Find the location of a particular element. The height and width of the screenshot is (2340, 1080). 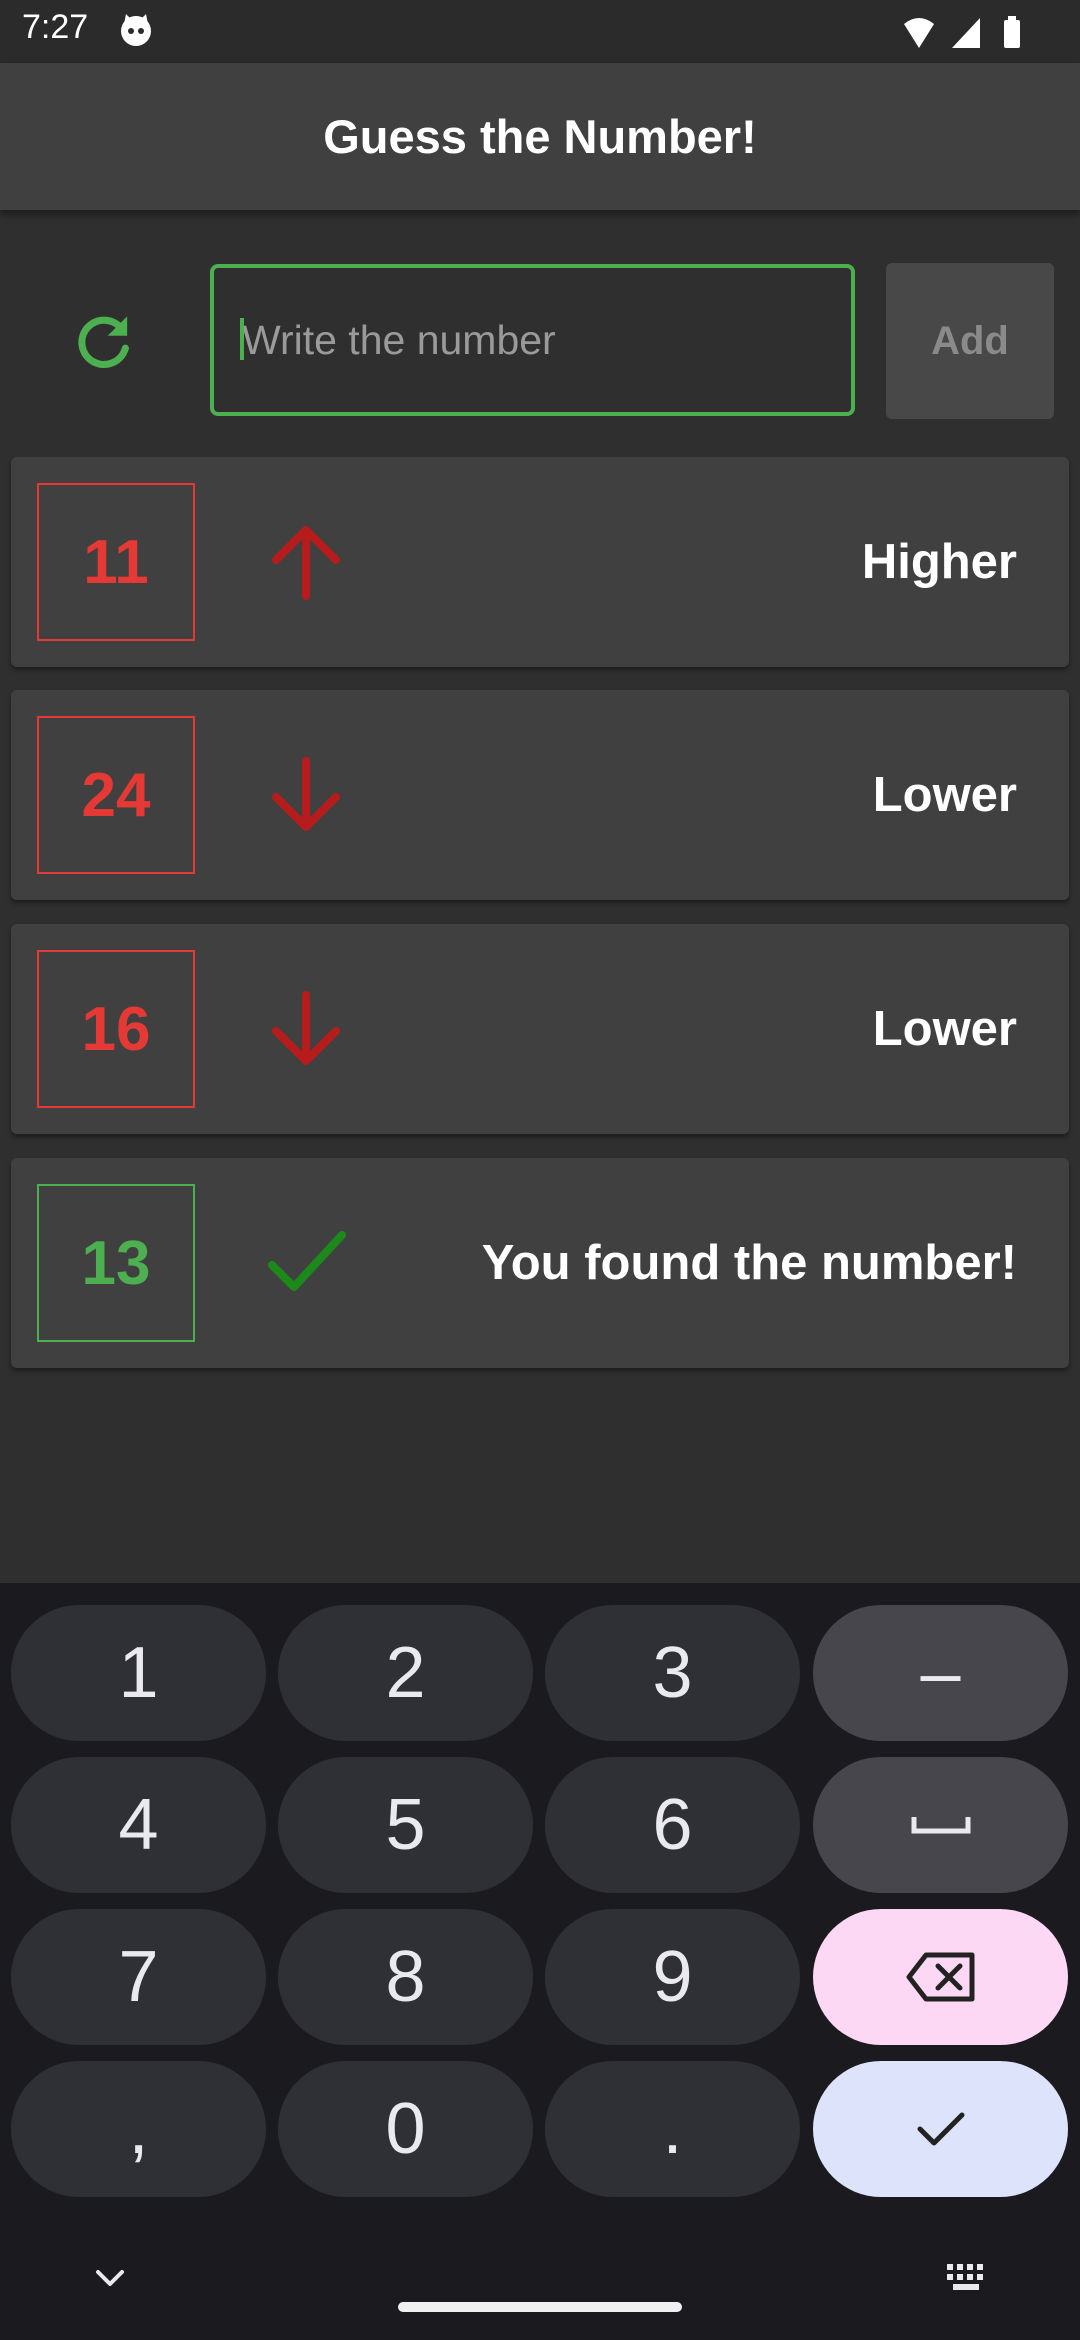

home-indicator is located at coordinates (540, 2307).